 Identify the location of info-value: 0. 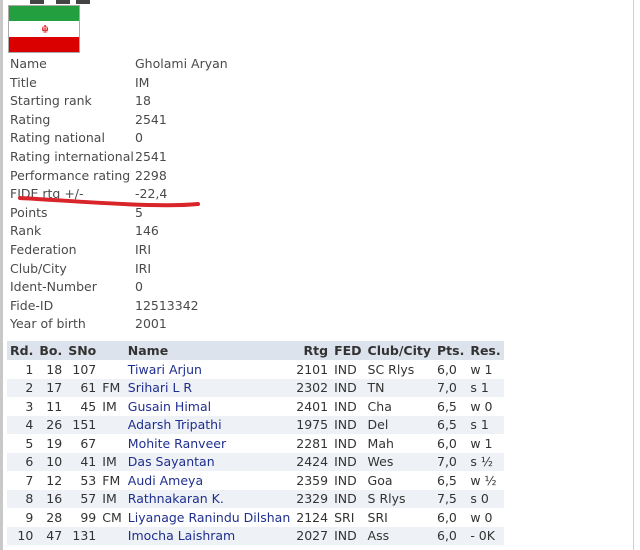
(139, 287).